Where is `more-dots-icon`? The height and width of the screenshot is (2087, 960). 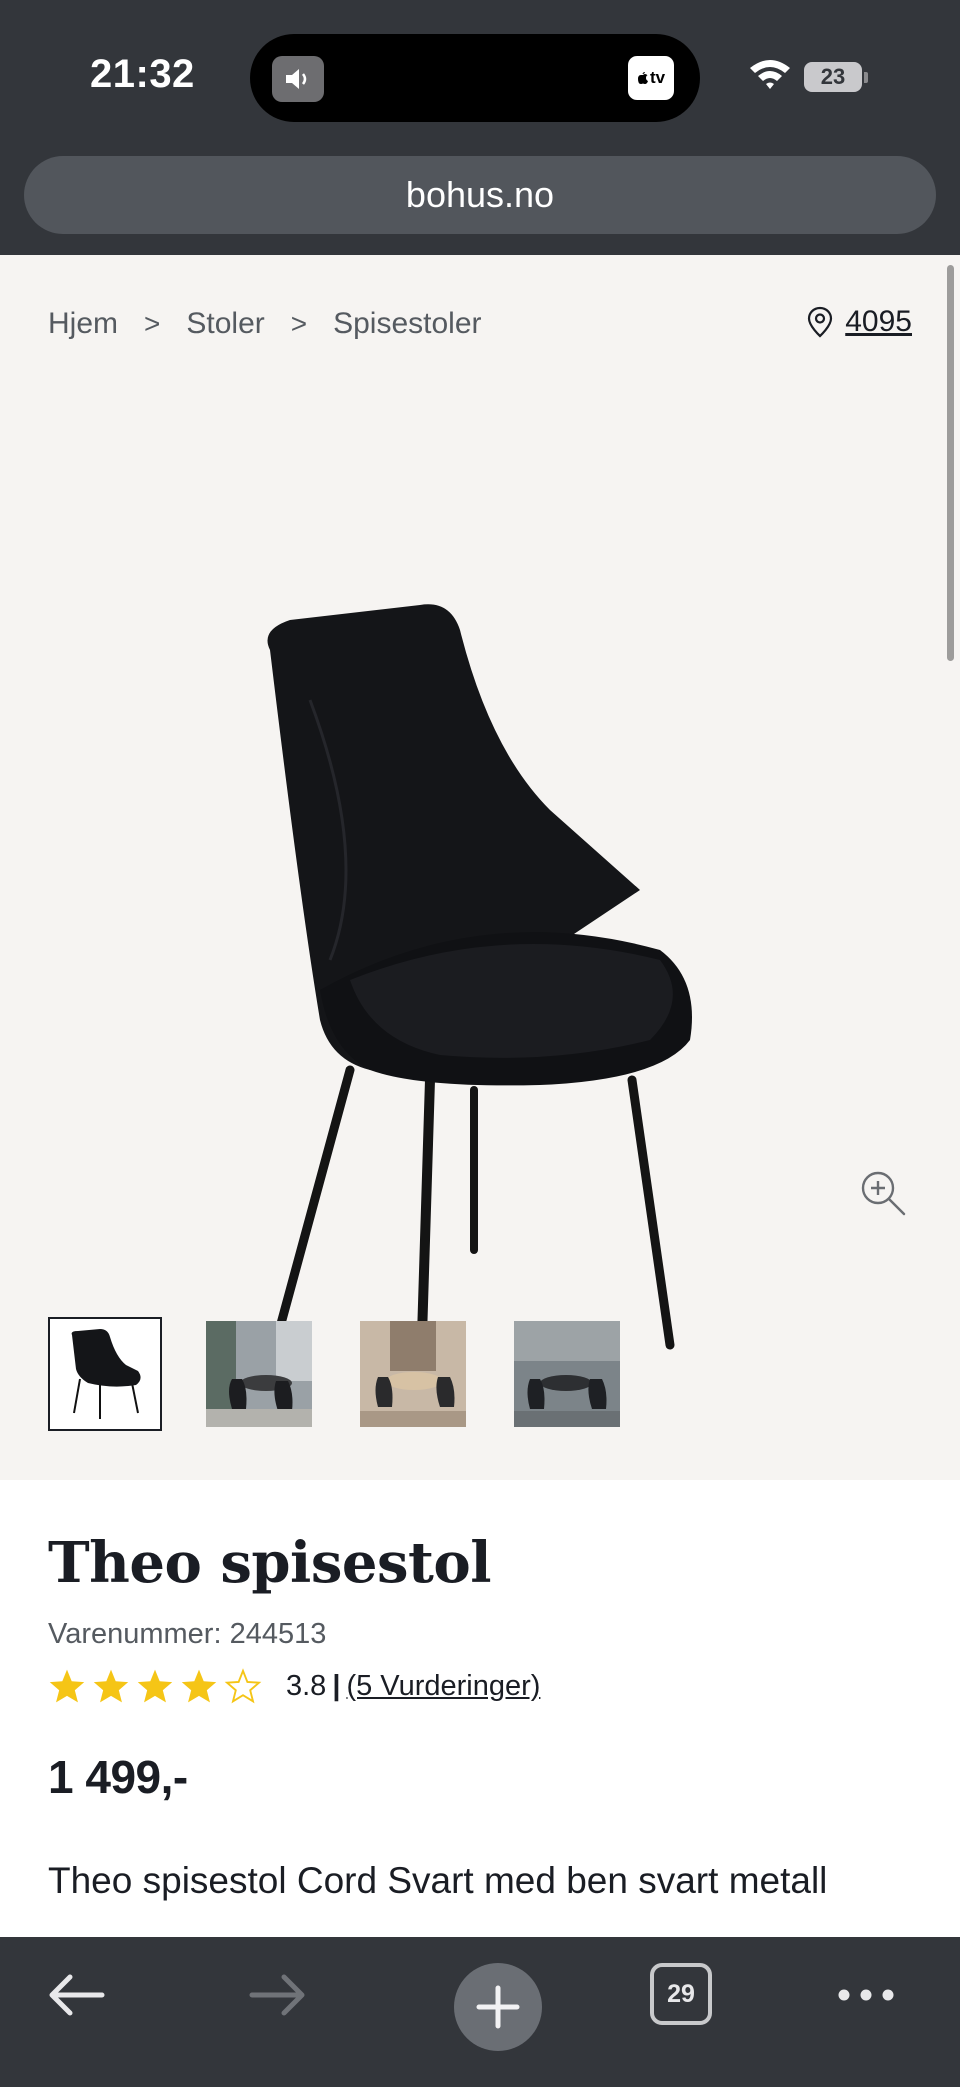 more-dots-icon is located at coordinates (866, 1995).